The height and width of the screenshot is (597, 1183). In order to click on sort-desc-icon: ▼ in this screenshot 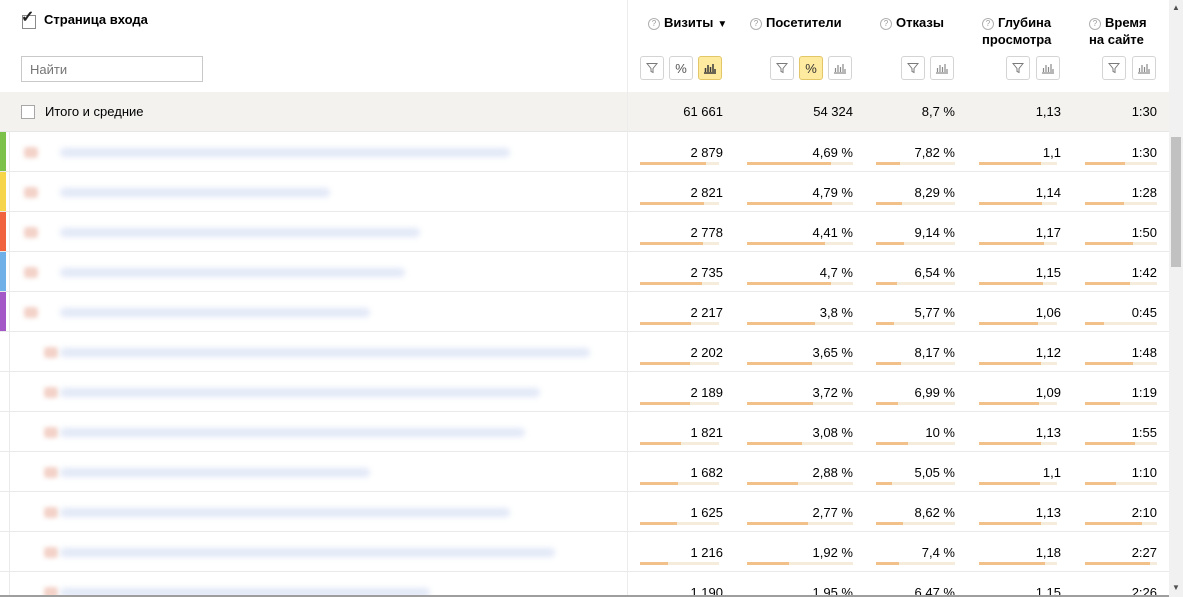, I will do `click(722, 24)`.